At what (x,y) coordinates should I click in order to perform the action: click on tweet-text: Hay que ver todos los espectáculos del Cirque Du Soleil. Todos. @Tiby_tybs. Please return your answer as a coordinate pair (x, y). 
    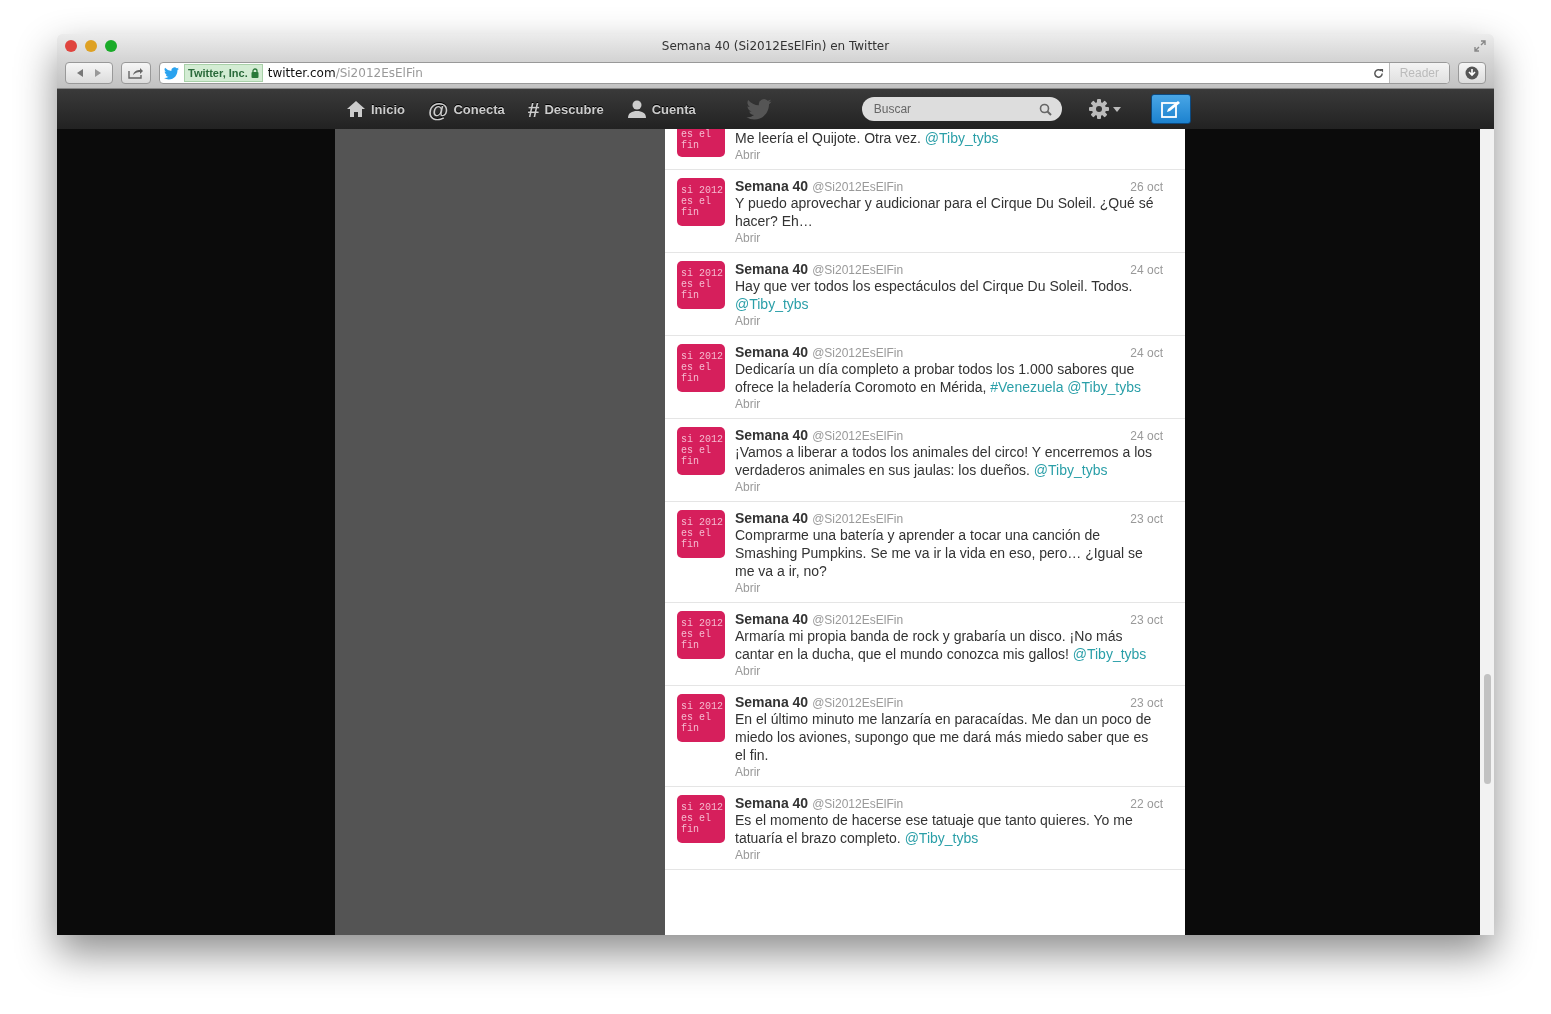
    Looking at the image, I should click on (934, 295).